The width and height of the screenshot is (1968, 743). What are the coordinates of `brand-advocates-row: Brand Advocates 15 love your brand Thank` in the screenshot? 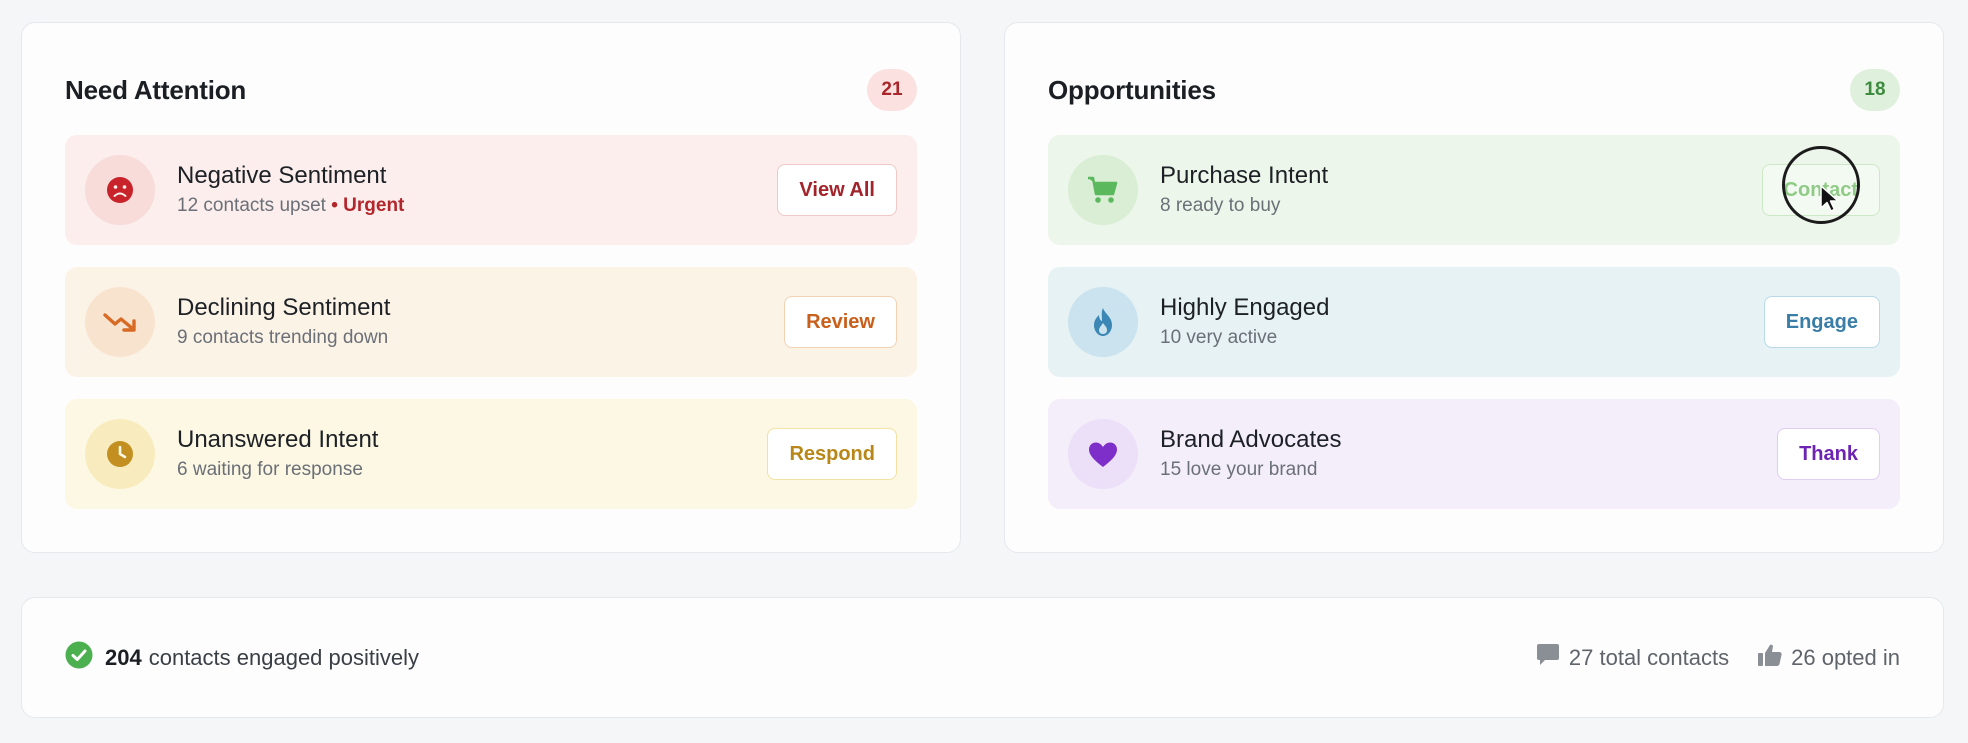 It's located at (1474, 454).